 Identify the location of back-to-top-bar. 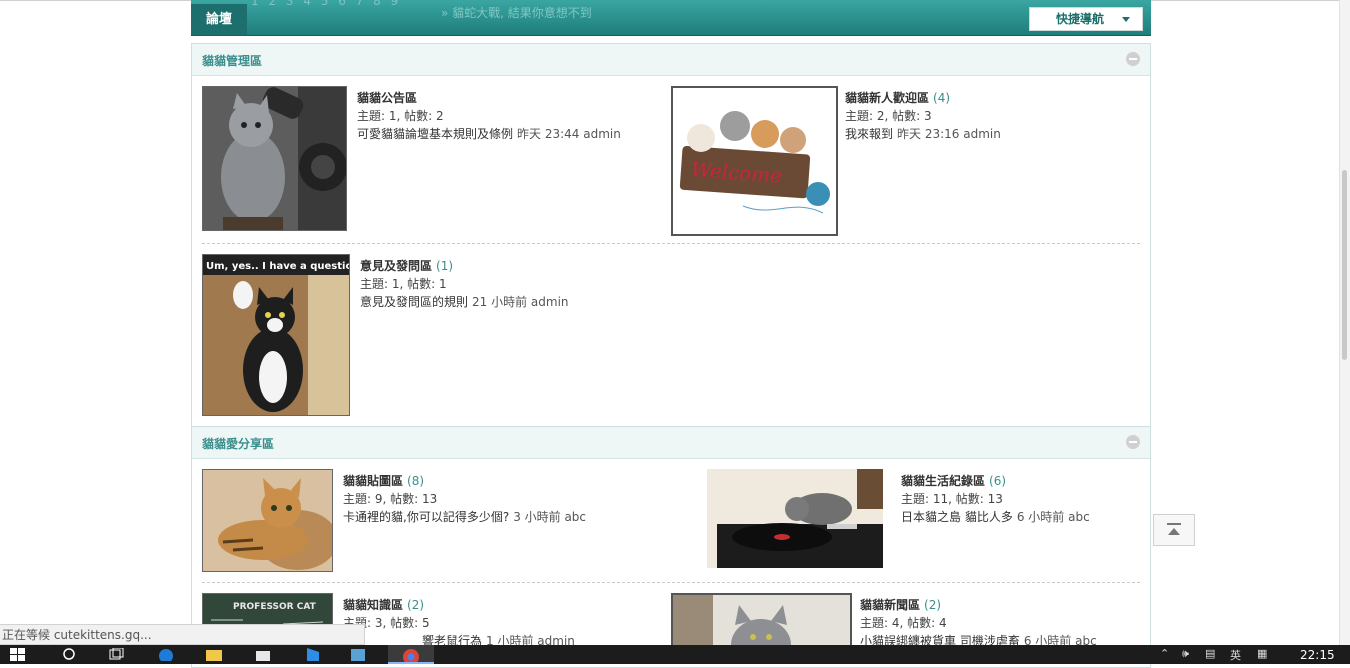
(1174, 524).